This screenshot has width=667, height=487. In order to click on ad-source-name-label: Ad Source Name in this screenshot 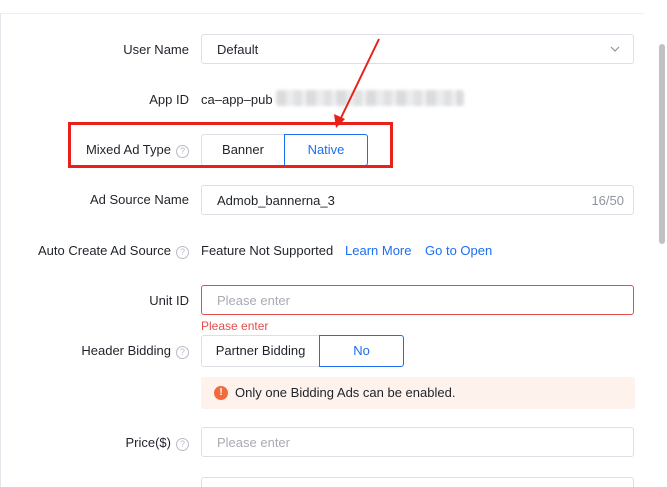, I will do `click(139, 200)`.